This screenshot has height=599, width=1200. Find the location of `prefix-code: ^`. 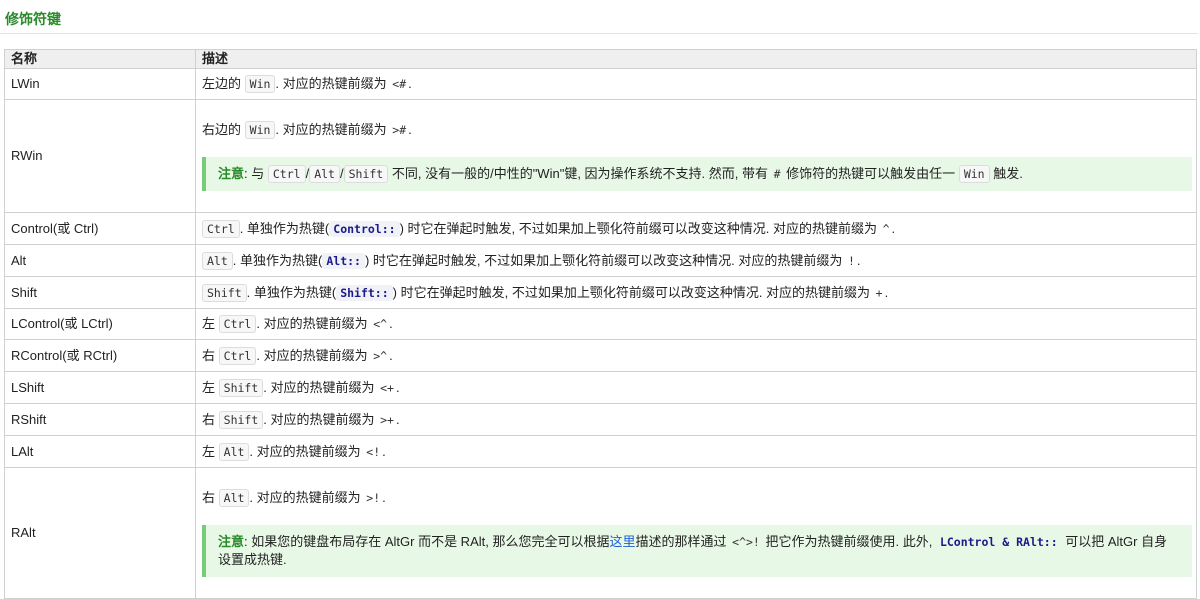

prefix-code: ^ is located at coordinates (886, 228).